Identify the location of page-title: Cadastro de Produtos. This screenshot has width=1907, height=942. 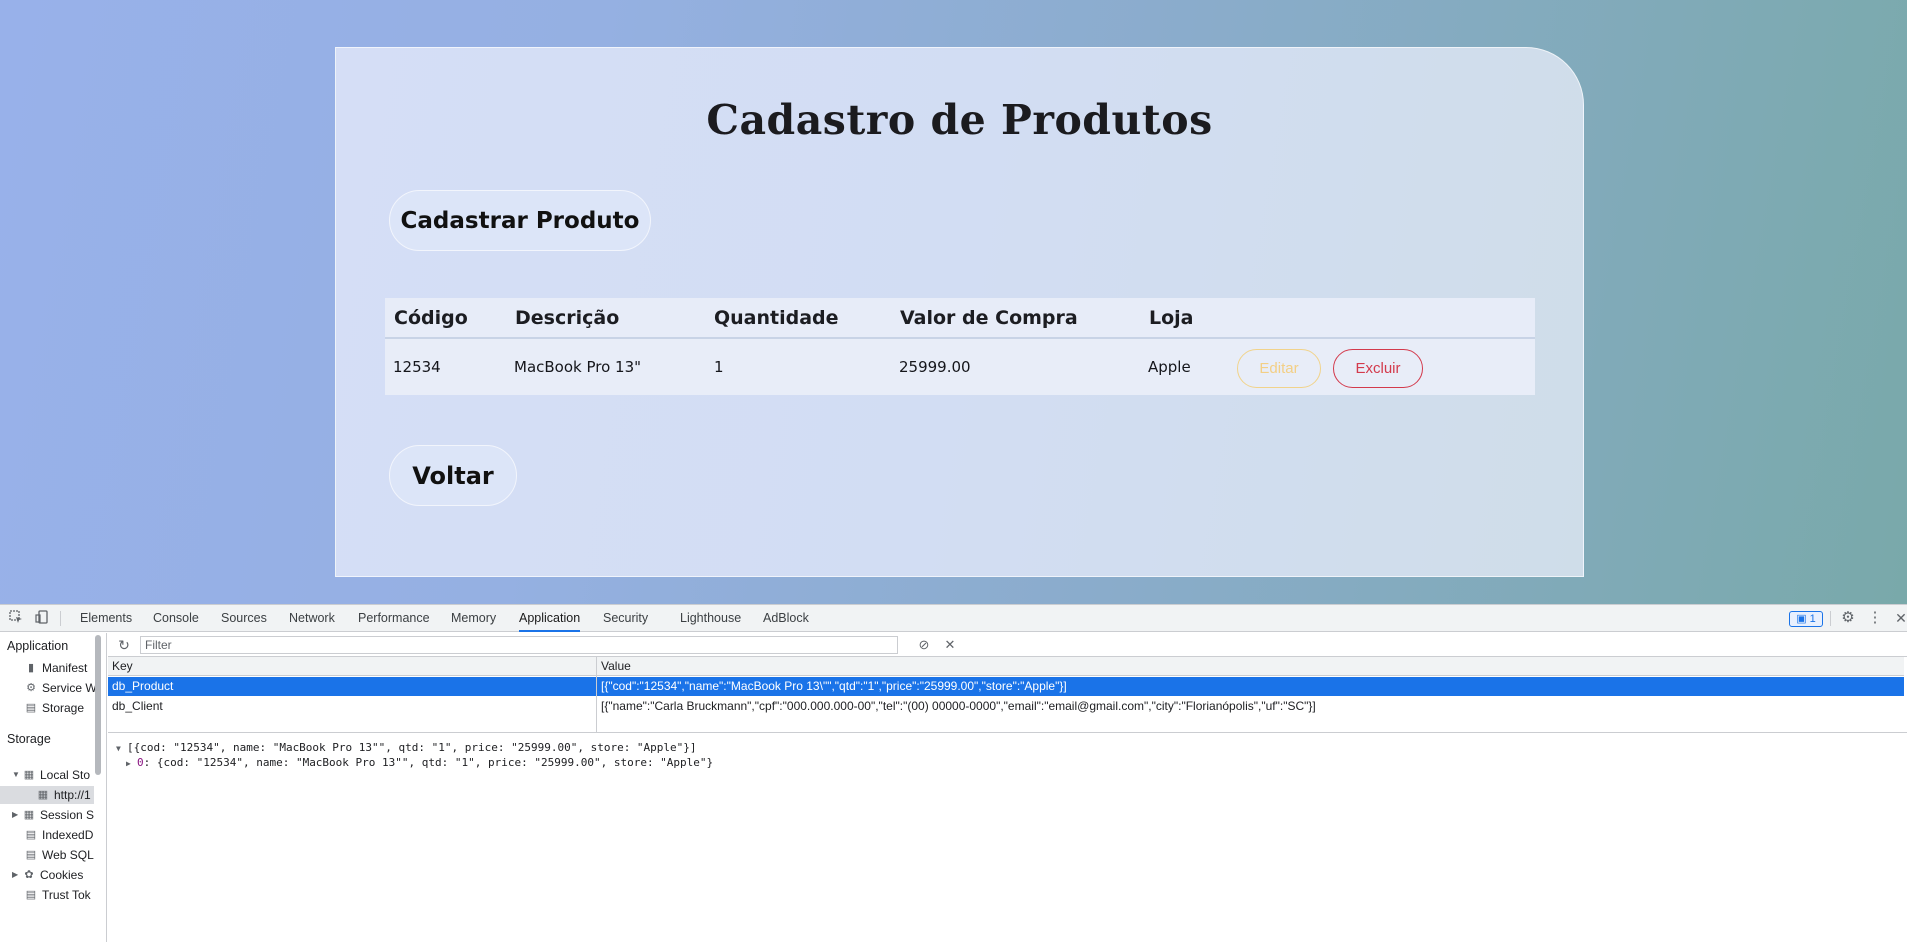
(959, 120).